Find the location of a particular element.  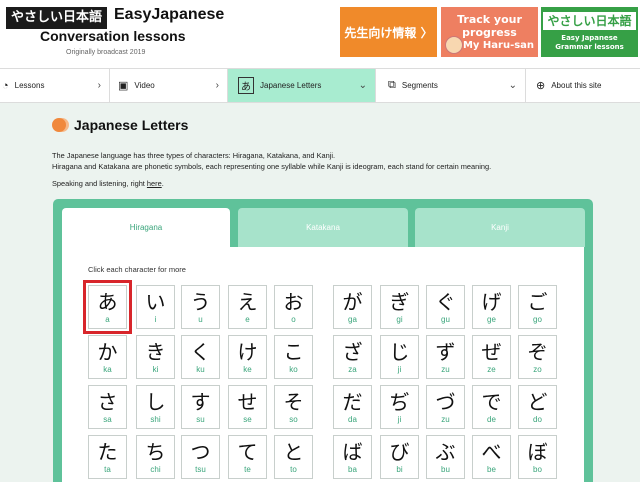

kana-cell-te: て te is located at coordinates (247, 457).